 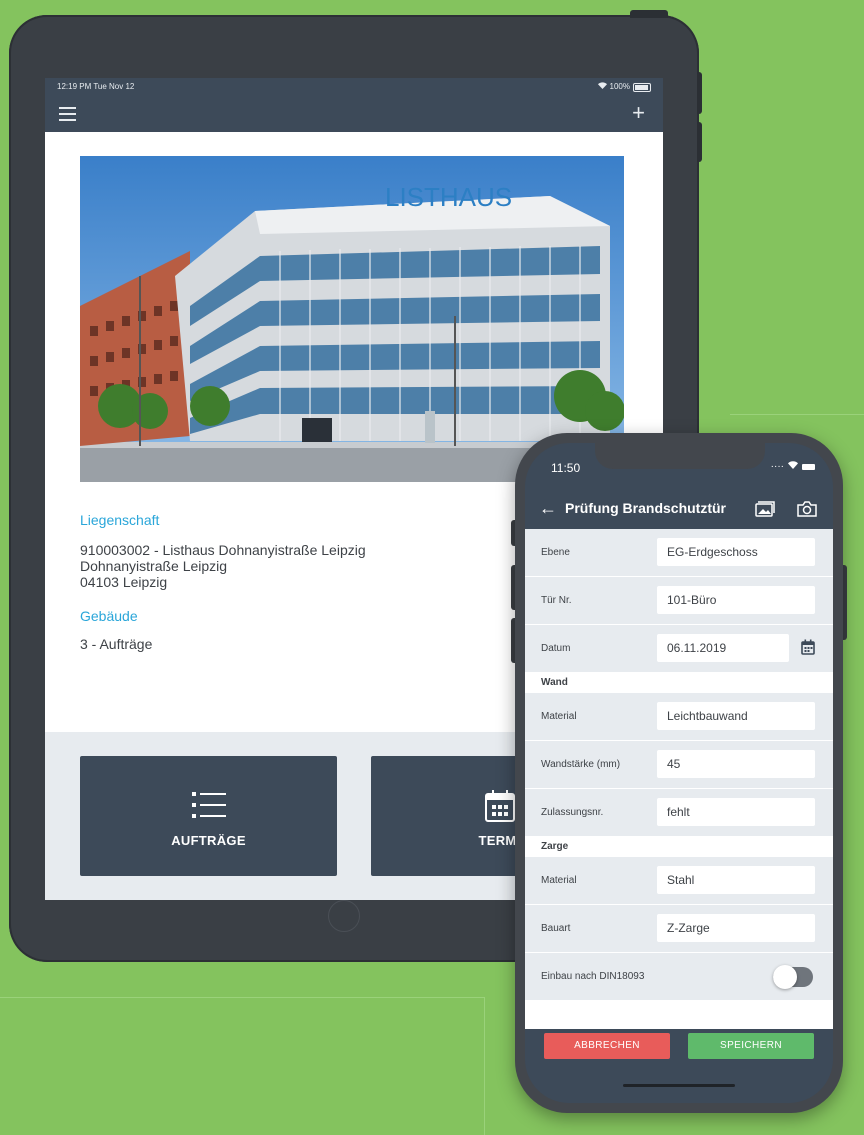 I want to click on field-label: Ebene, so click(x=555, y=552).